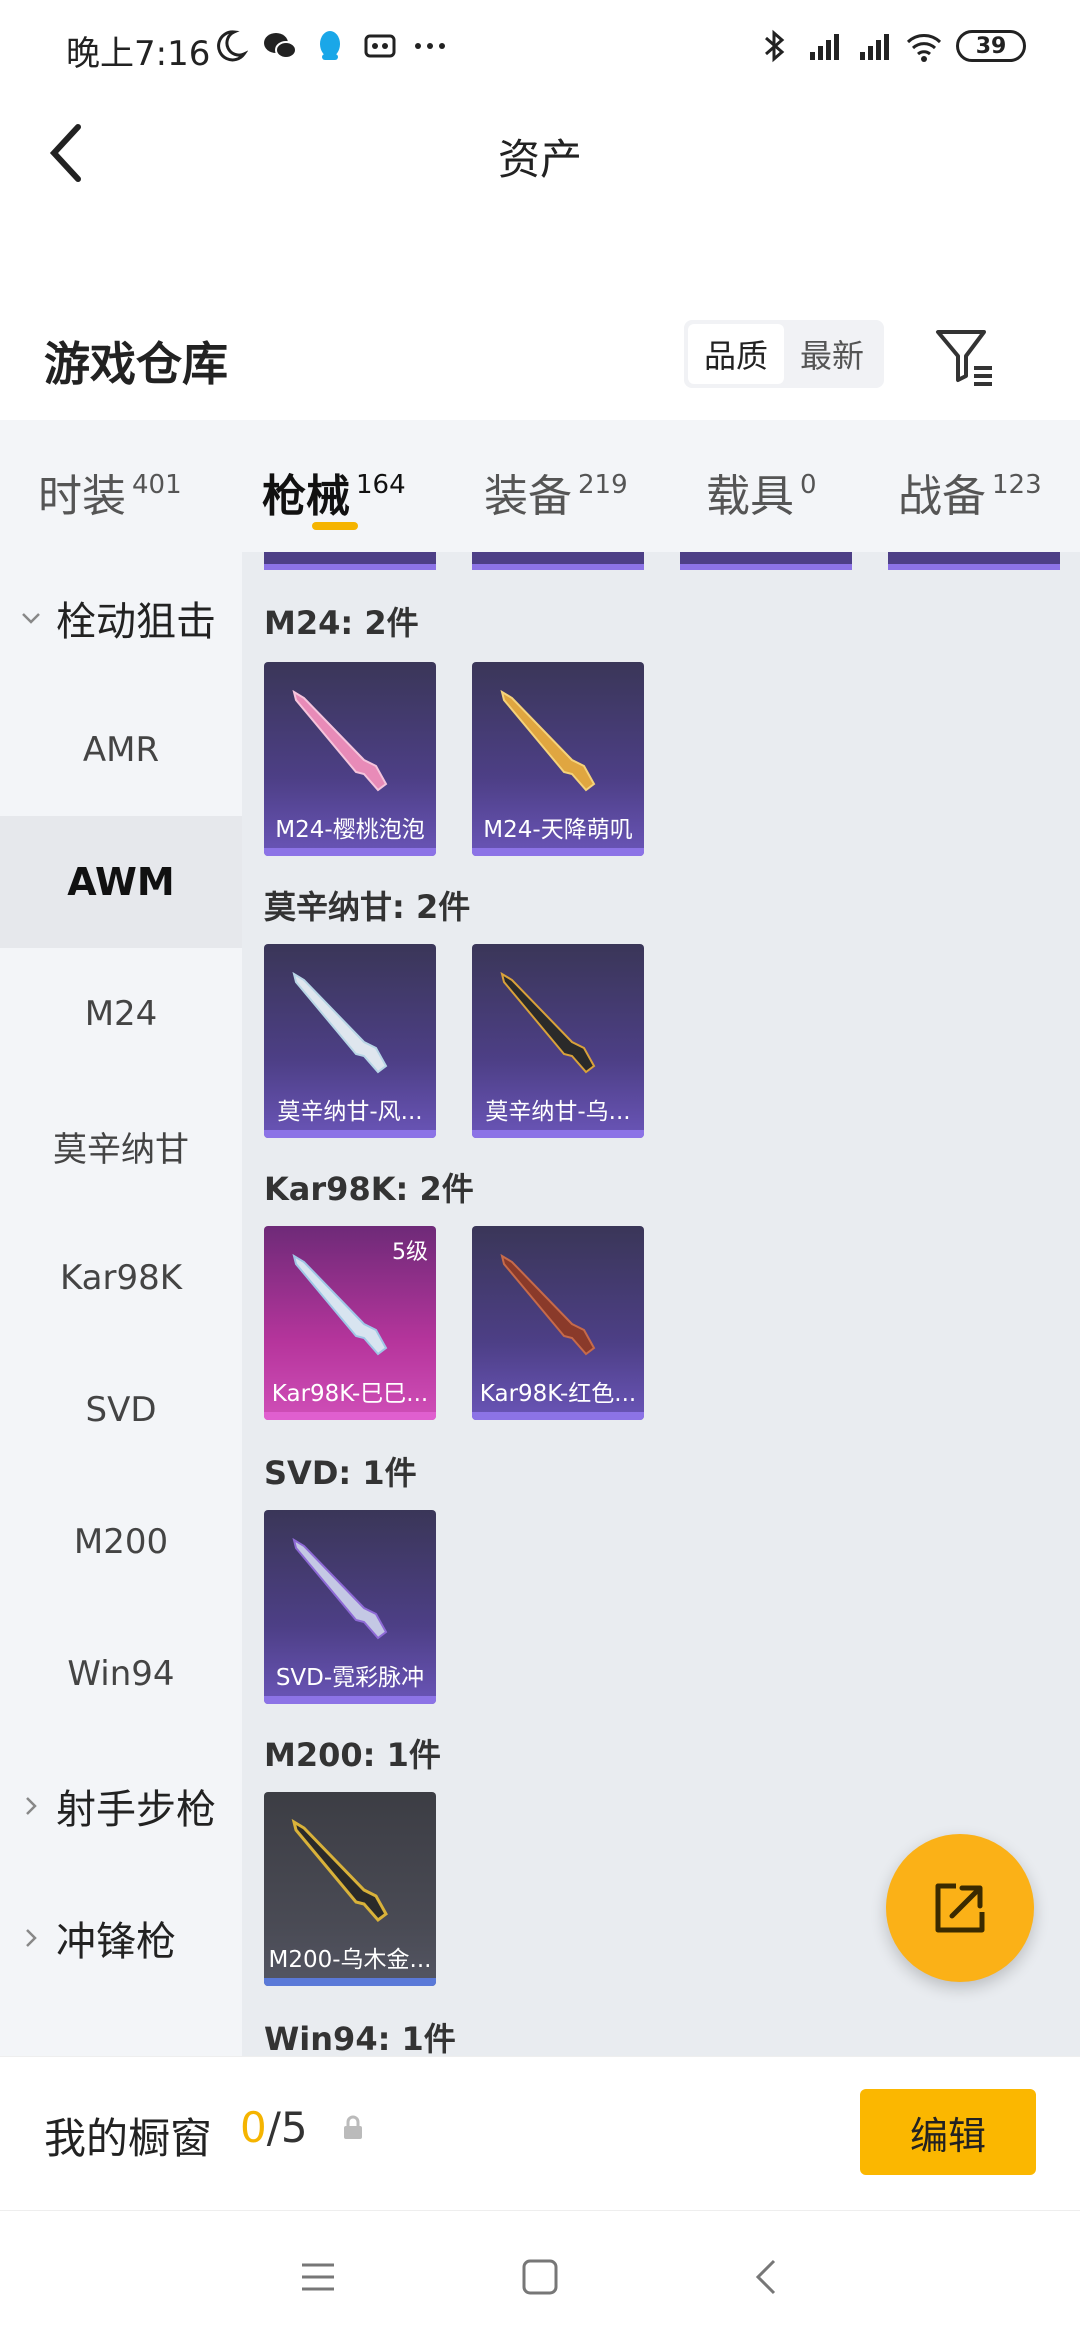 This screenshot has height=2340, width=1080. Describe the element at coordinates (350, 1678) in the screenshot. I see `item-name: SVD-霓彩脉冲` at that location.